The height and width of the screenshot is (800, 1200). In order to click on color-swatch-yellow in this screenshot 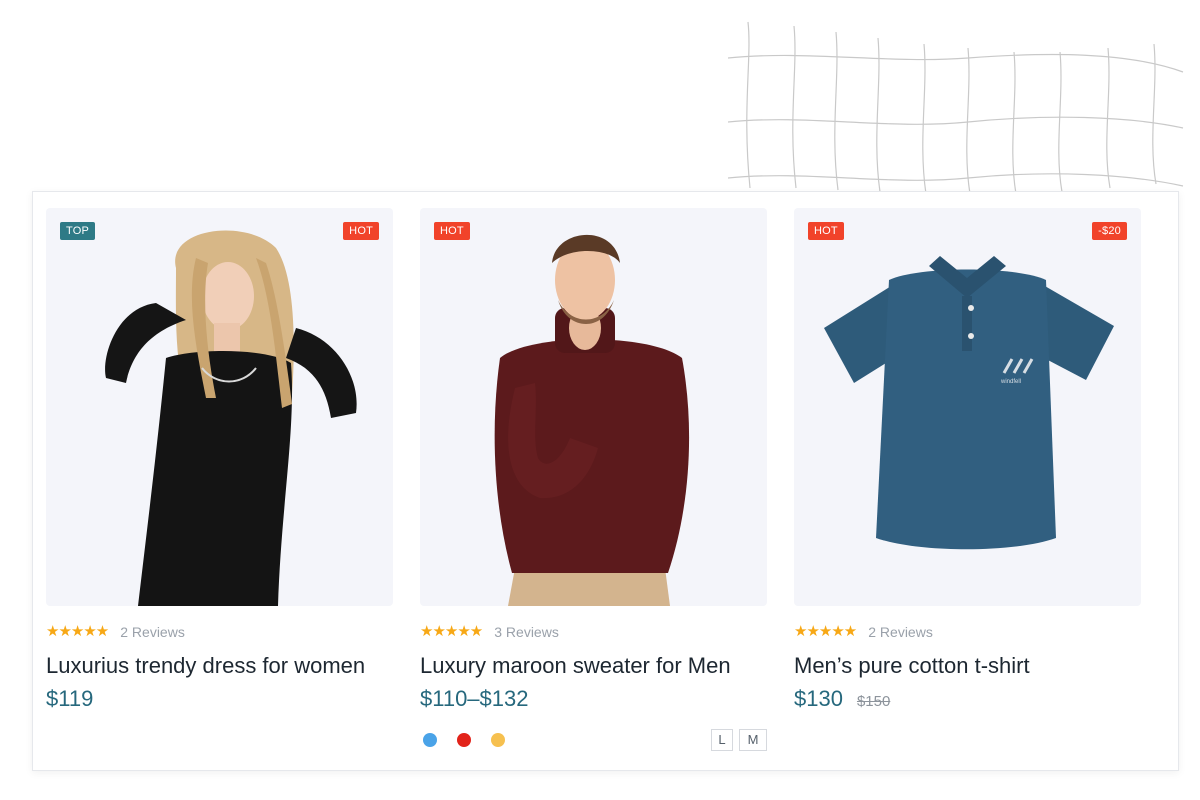, I will do `click(498, 740)`.